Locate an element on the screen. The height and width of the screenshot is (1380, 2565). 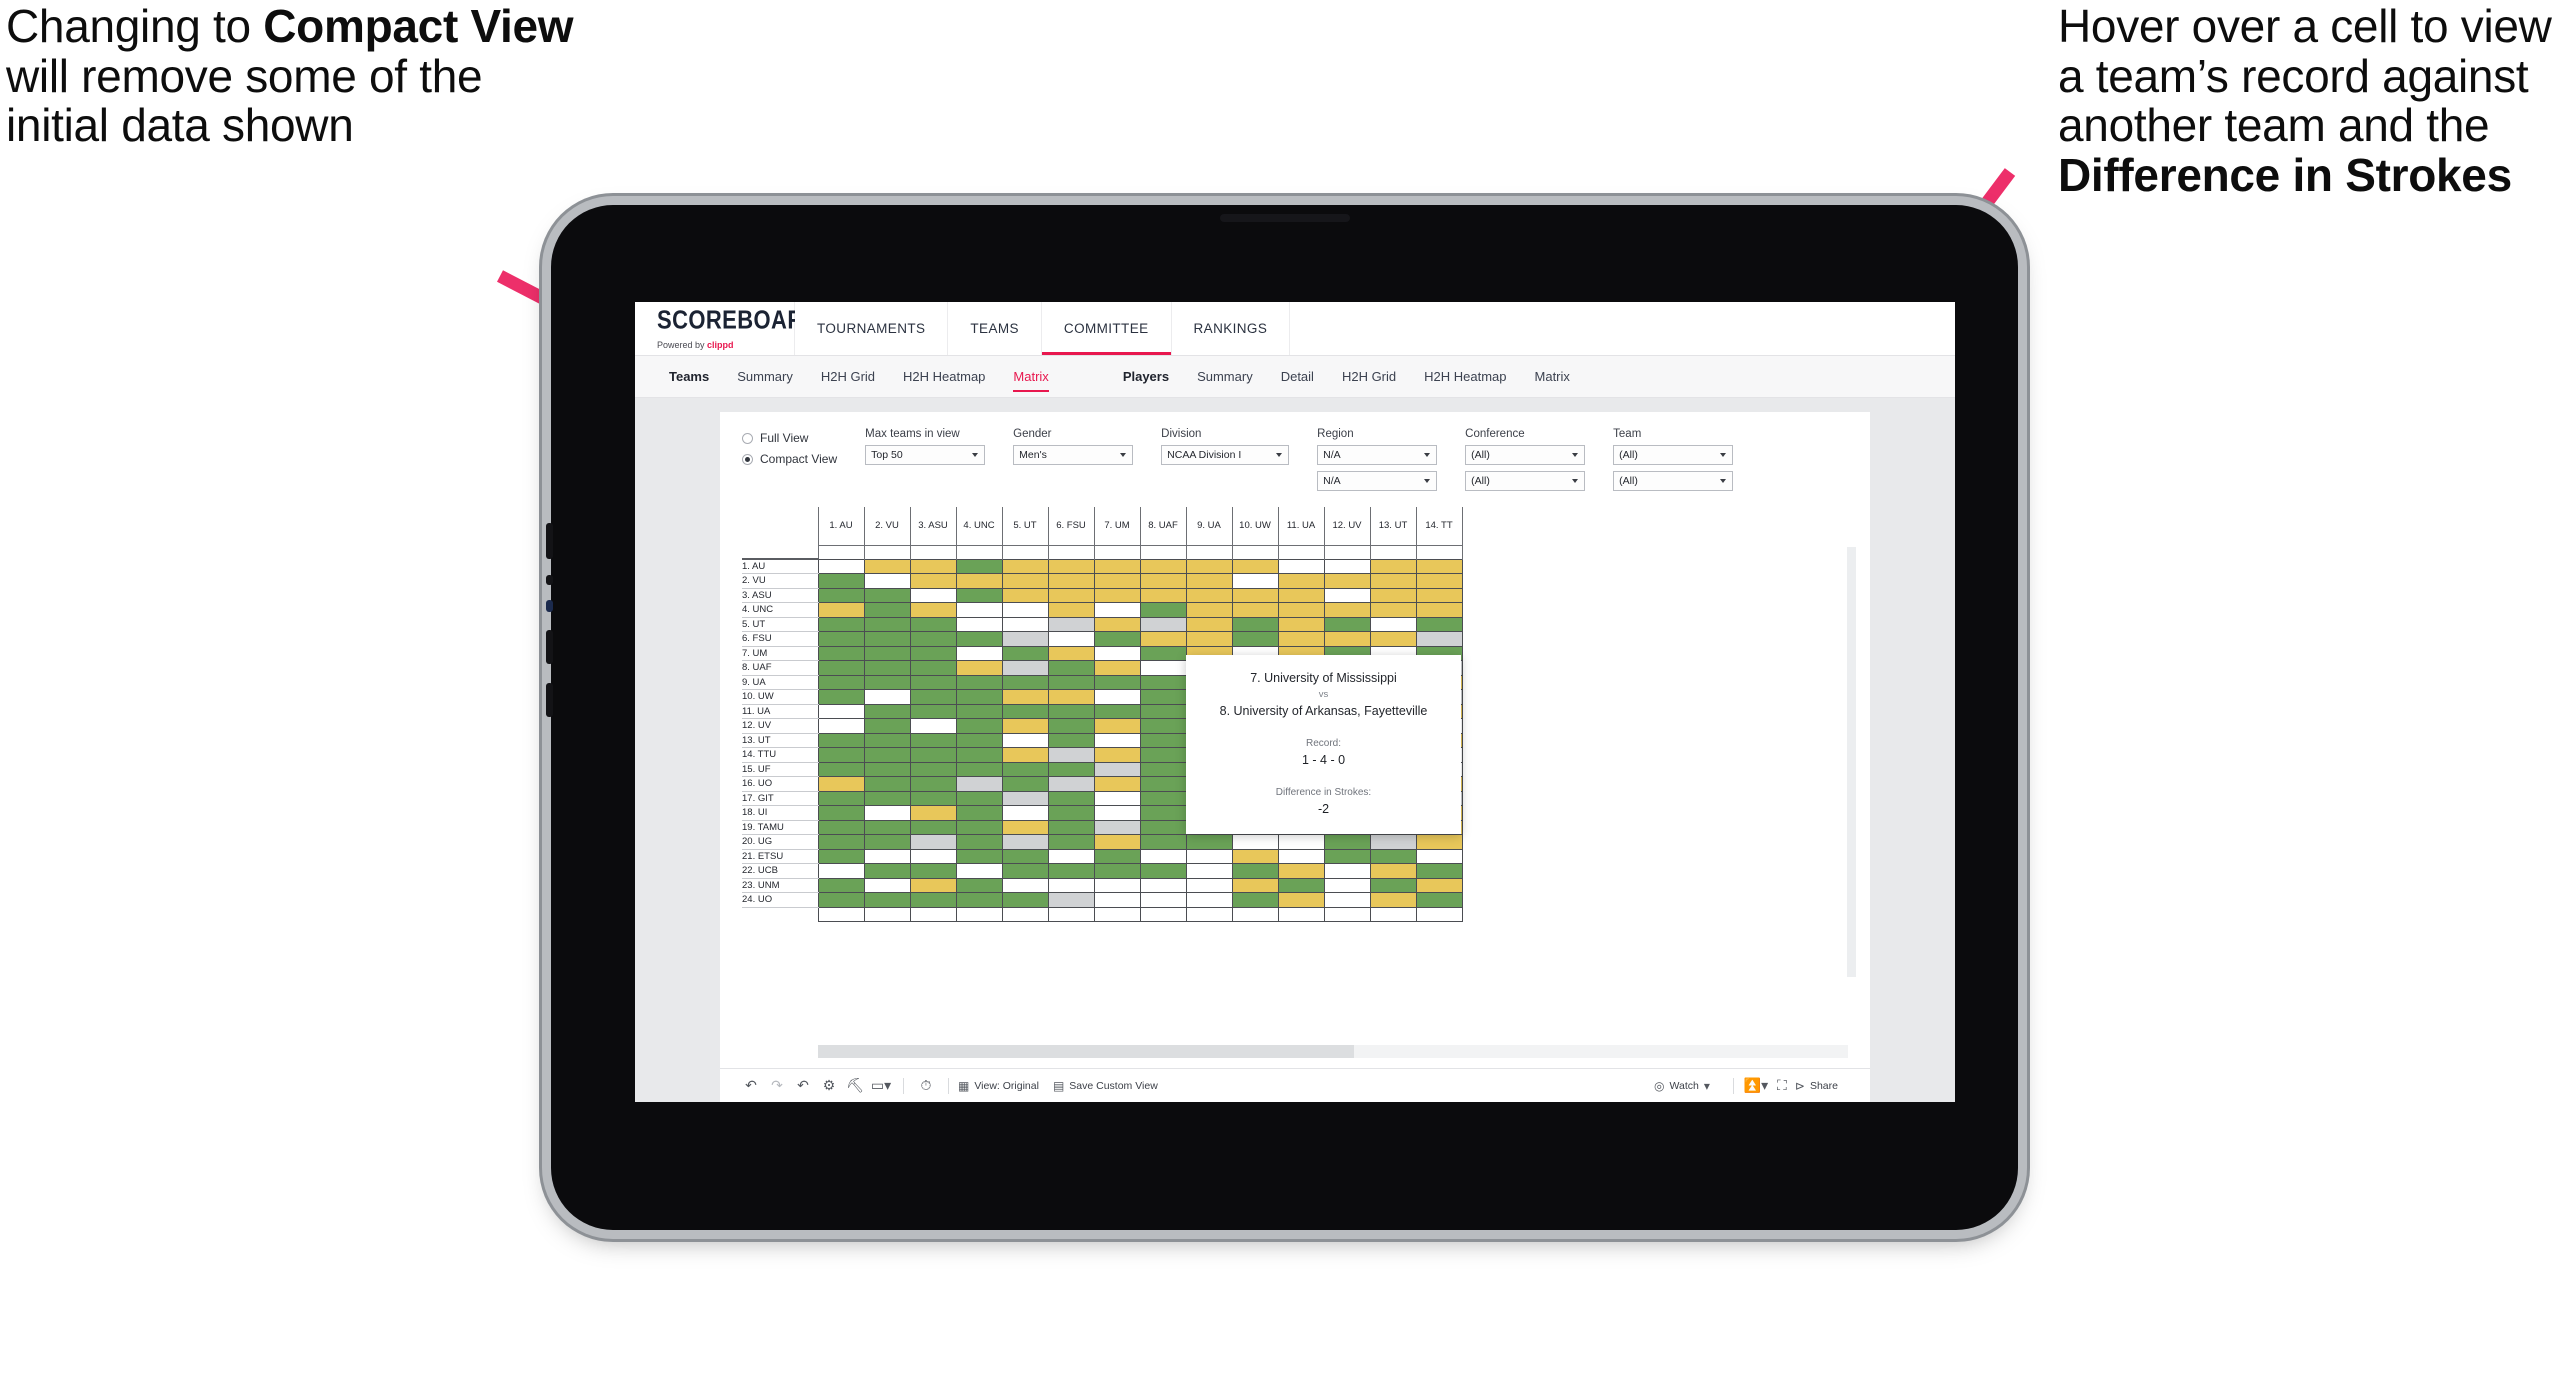
matrix-vertical-scrollbar is located at coordinates (1851, 762).